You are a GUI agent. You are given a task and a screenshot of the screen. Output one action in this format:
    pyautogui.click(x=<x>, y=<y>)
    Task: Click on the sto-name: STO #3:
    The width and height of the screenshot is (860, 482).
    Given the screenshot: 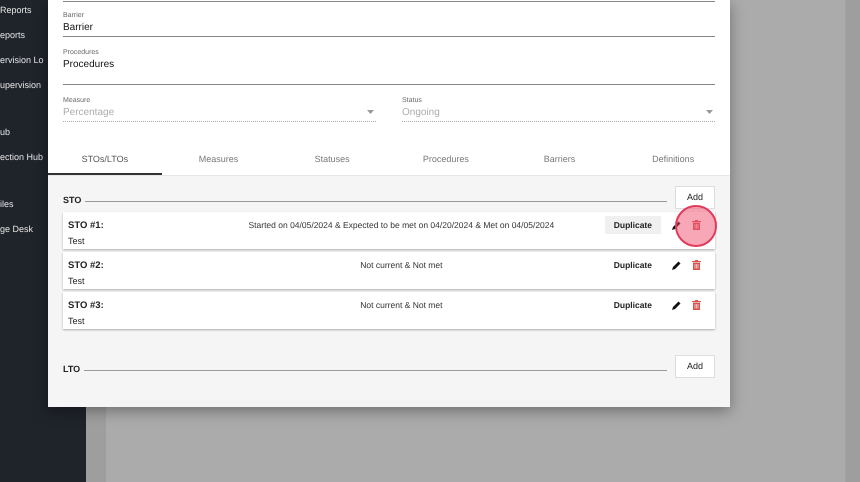 What is the action you would take?
    pyautogui.click(x=86, y=305)
    